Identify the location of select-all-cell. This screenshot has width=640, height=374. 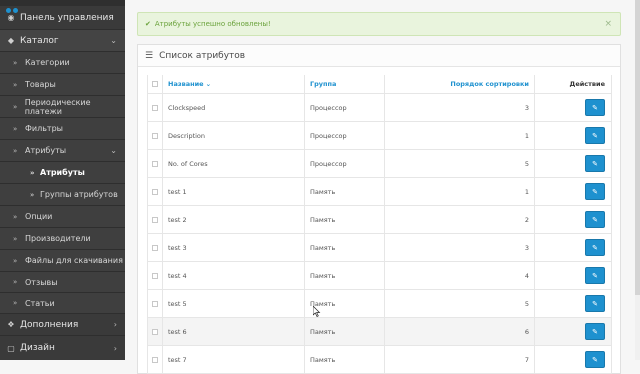
(155, 84).